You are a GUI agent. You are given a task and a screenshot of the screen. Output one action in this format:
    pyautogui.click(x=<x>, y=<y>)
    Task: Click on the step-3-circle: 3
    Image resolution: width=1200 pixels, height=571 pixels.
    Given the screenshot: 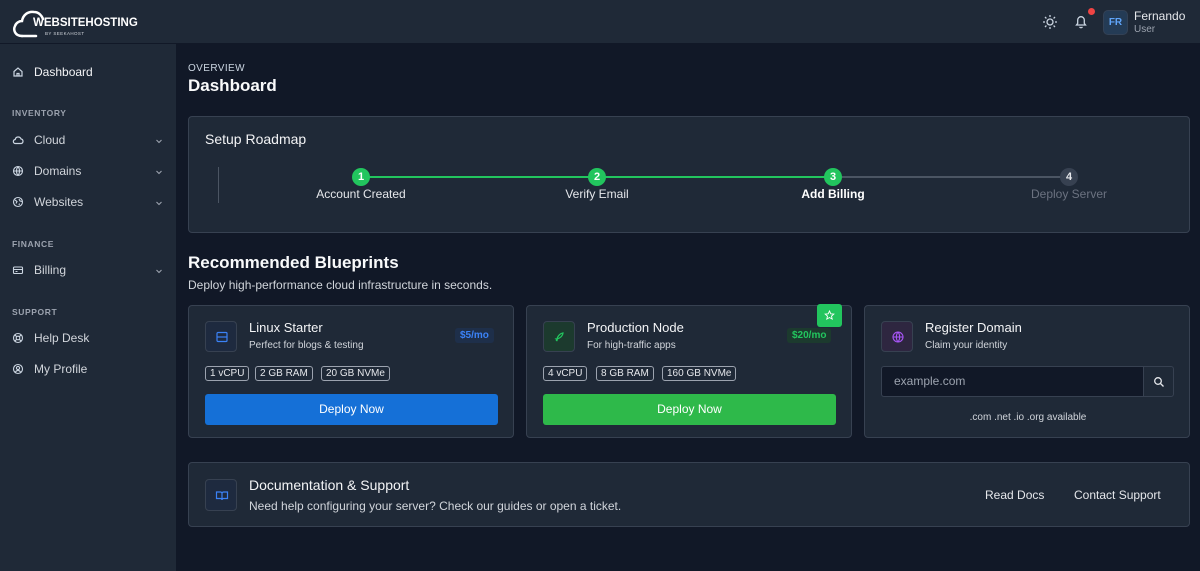 What is the action you would take?
    pyautogui.click(x=833, y=177)
    